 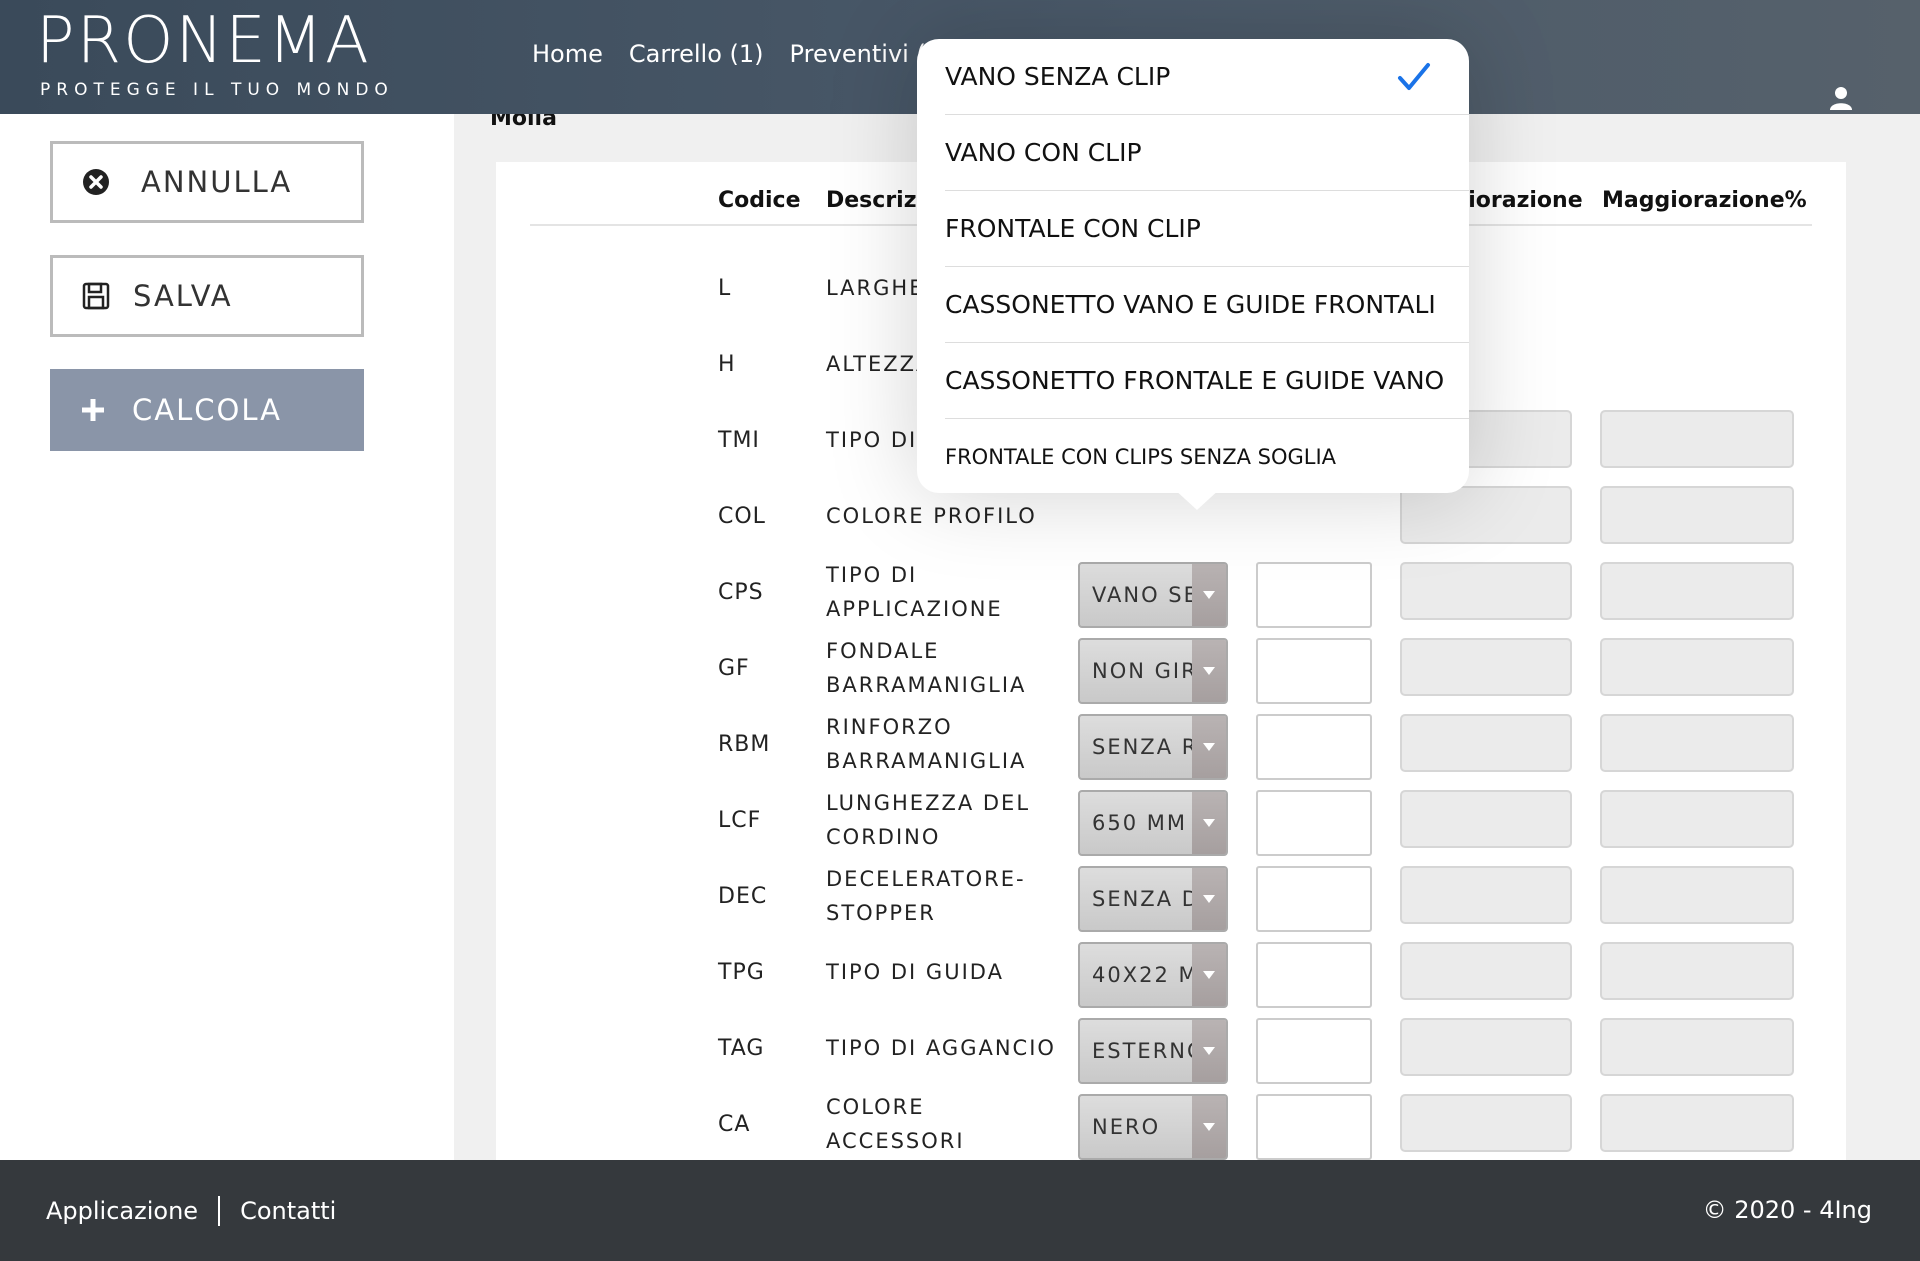 I want to click on row-select-value: SENZA DECELERATORE, so click(x=1147, y=899).